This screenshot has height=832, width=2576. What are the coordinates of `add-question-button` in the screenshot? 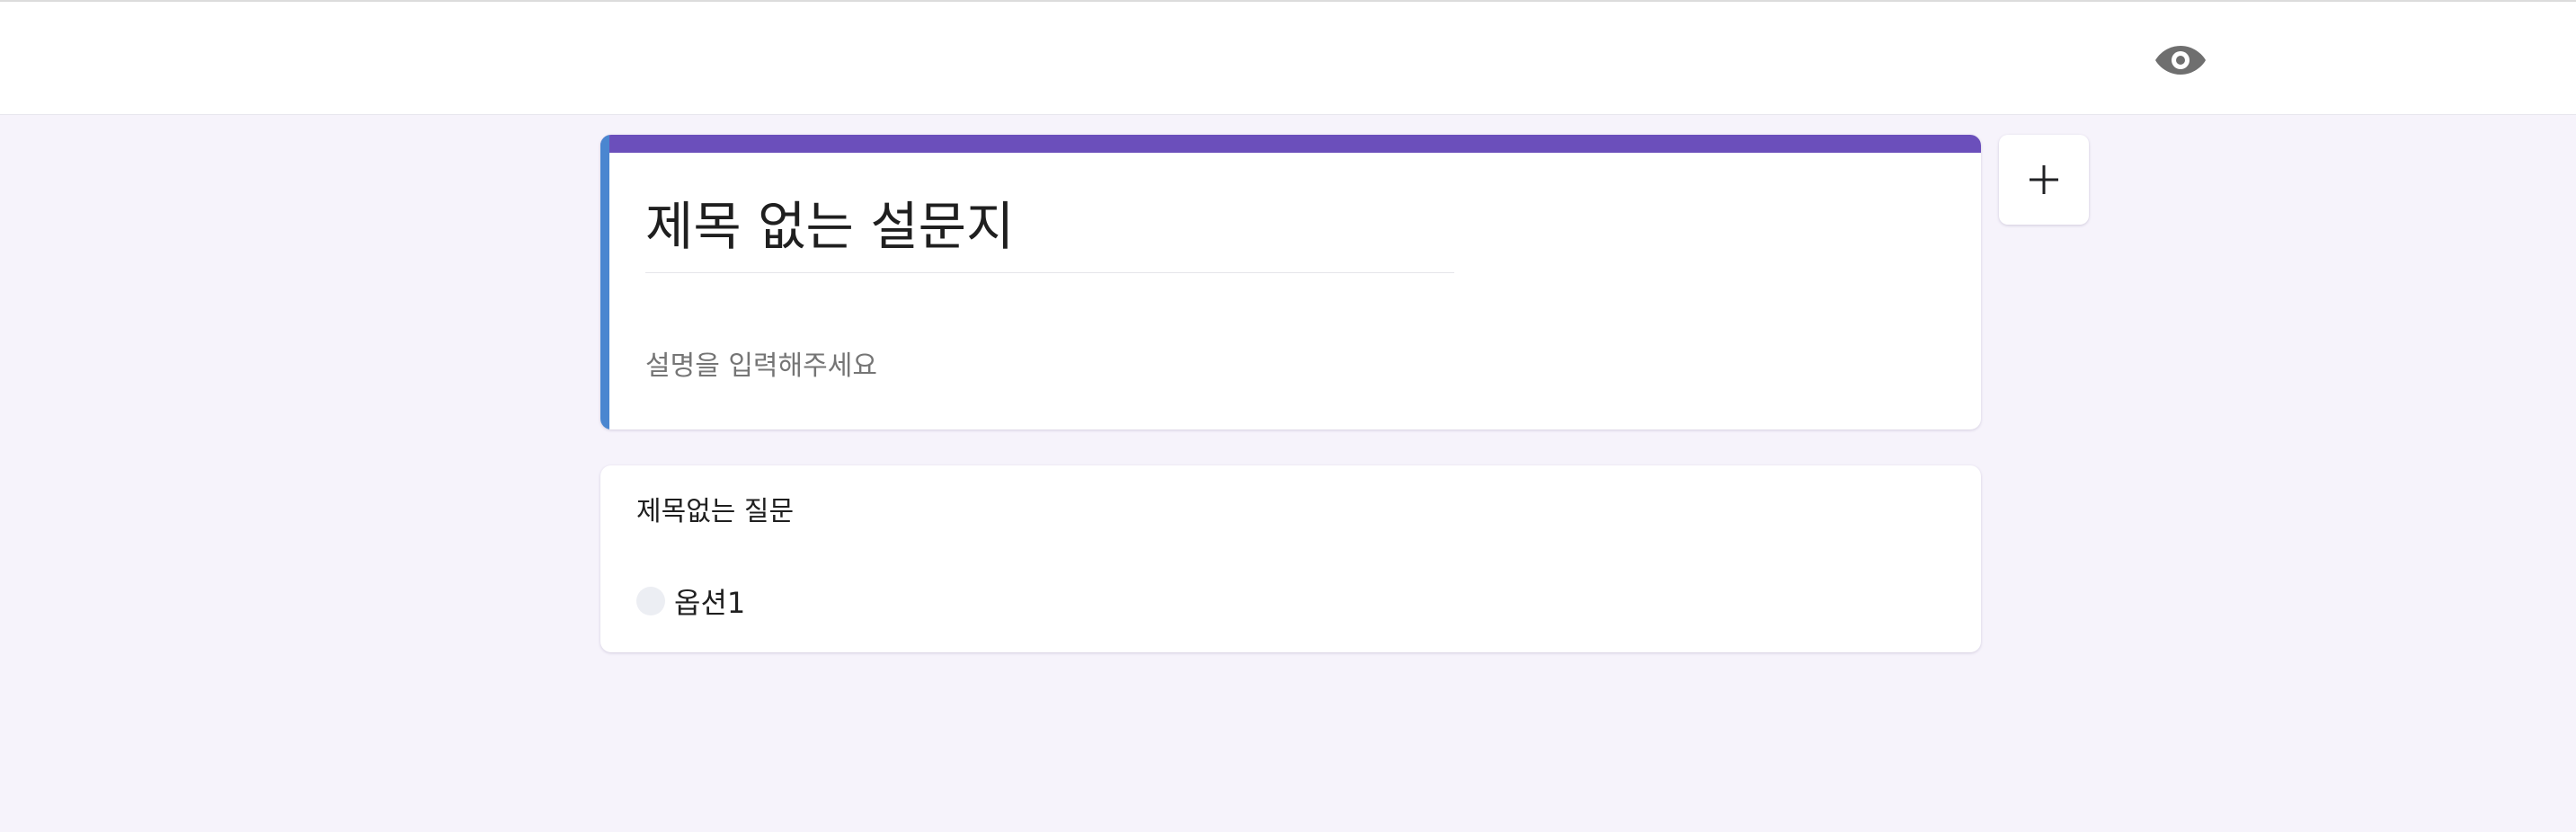 It's located at (2044, 180).